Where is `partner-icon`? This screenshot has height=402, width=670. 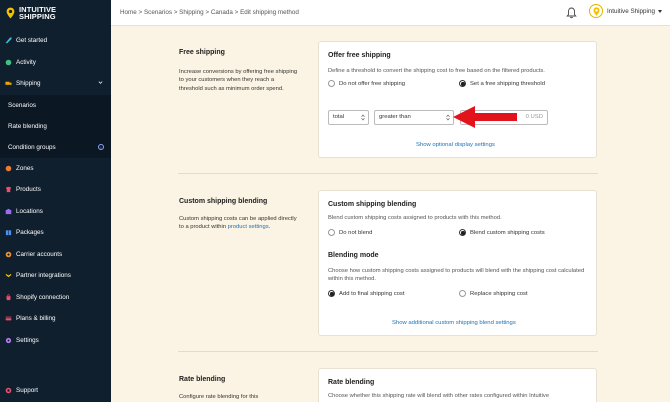 partner-icon is located at coordinates (8, 276).